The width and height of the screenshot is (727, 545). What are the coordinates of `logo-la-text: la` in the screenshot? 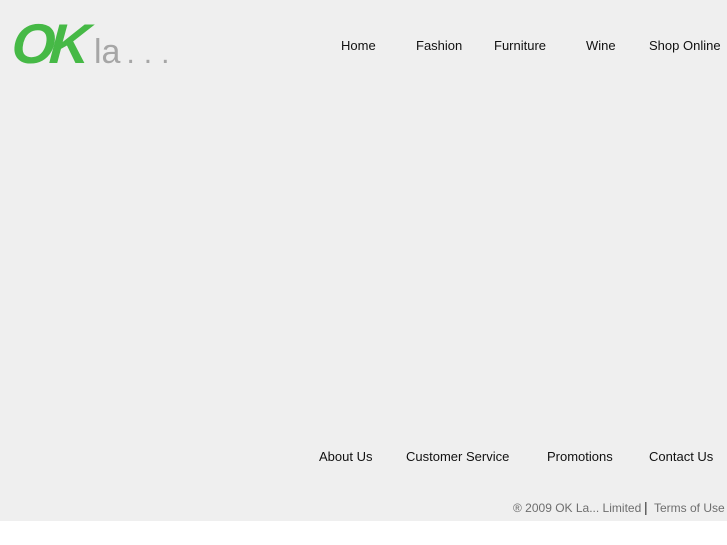 It's located at (107, 52).